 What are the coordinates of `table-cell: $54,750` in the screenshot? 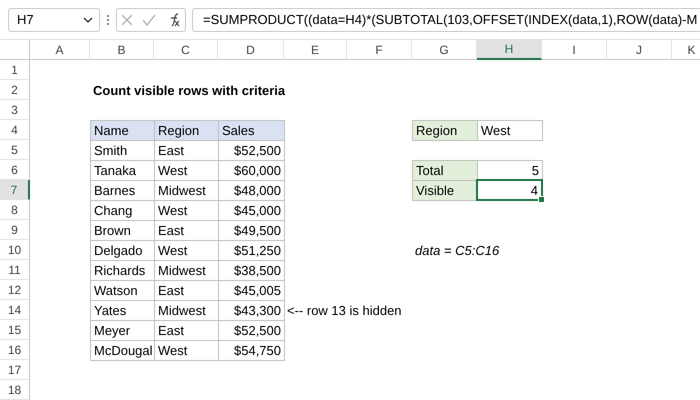 It's located at (251, 350).